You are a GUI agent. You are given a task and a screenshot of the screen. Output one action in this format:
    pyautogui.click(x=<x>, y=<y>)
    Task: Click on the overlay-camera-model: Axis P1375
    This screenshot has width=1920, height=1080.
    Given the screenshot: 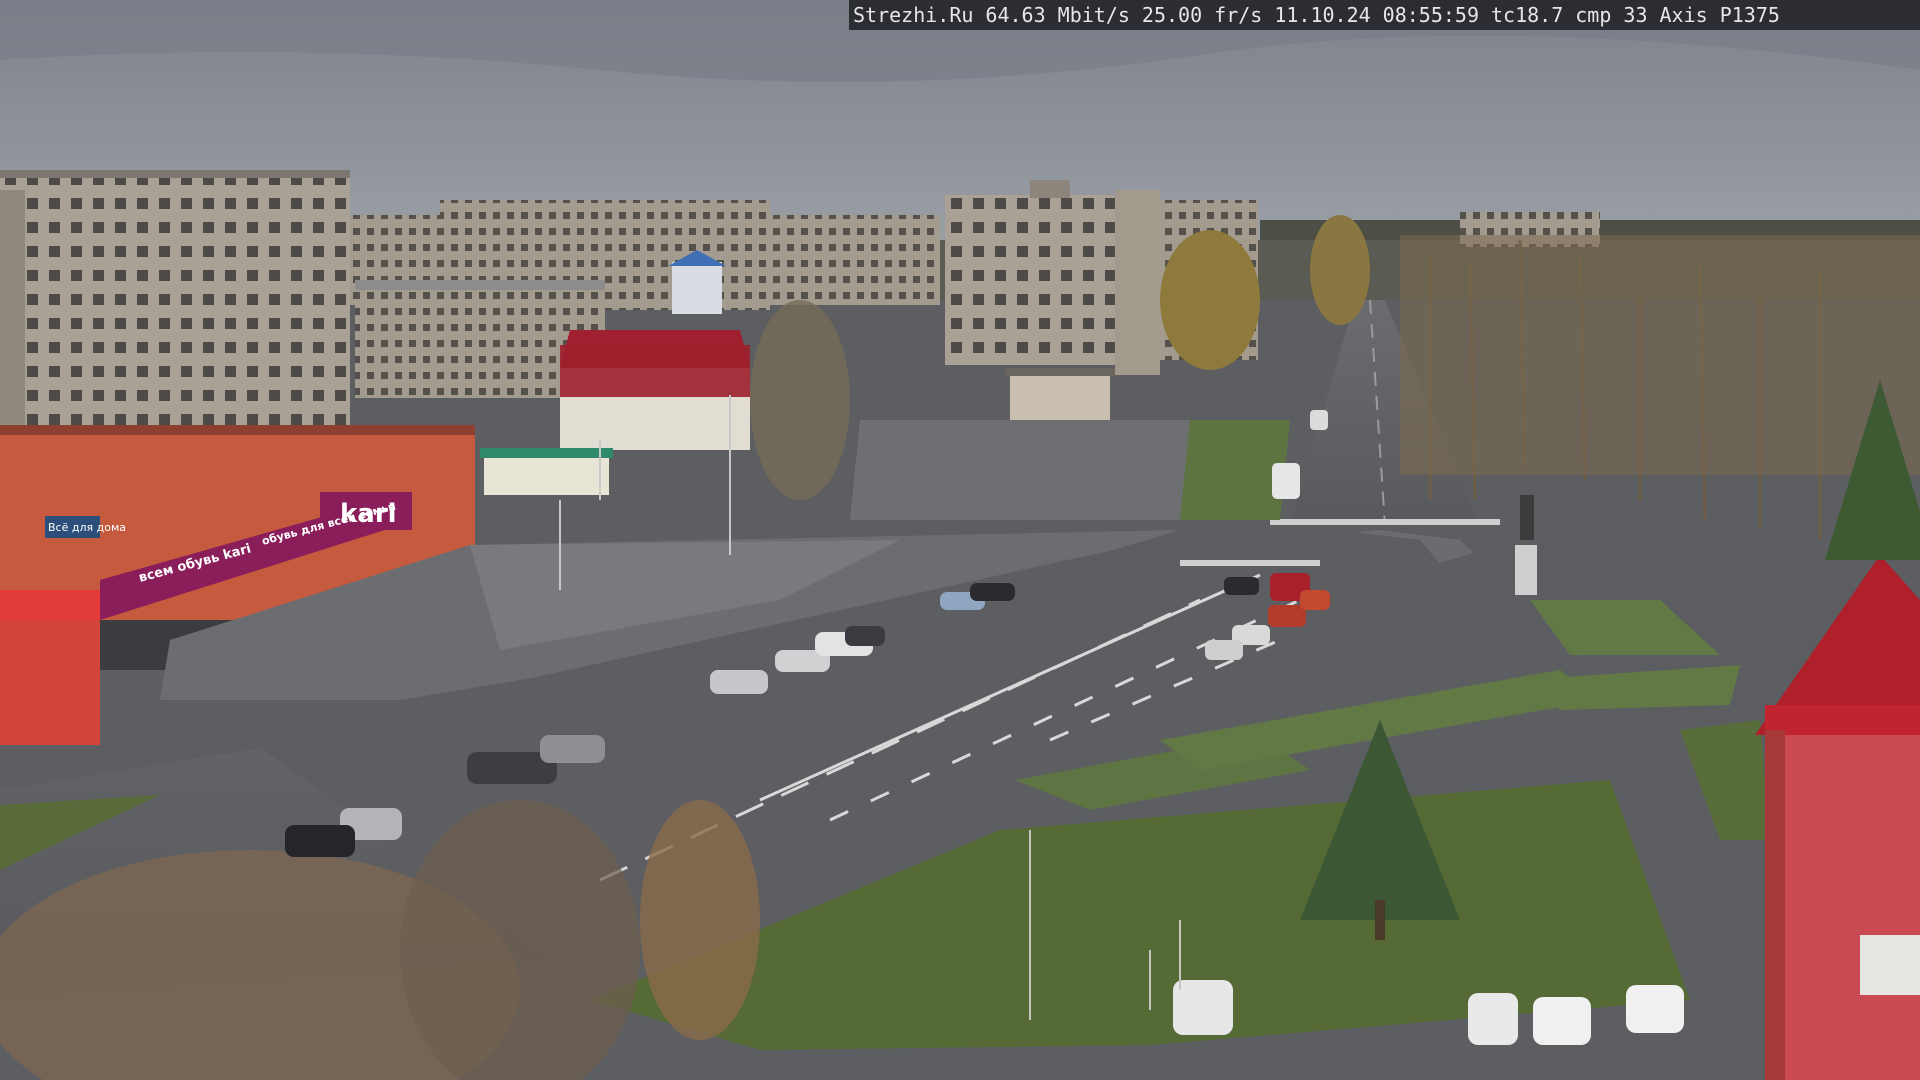 What is the action you would take?
    pyautogui.click(x=1719, y=15)
    